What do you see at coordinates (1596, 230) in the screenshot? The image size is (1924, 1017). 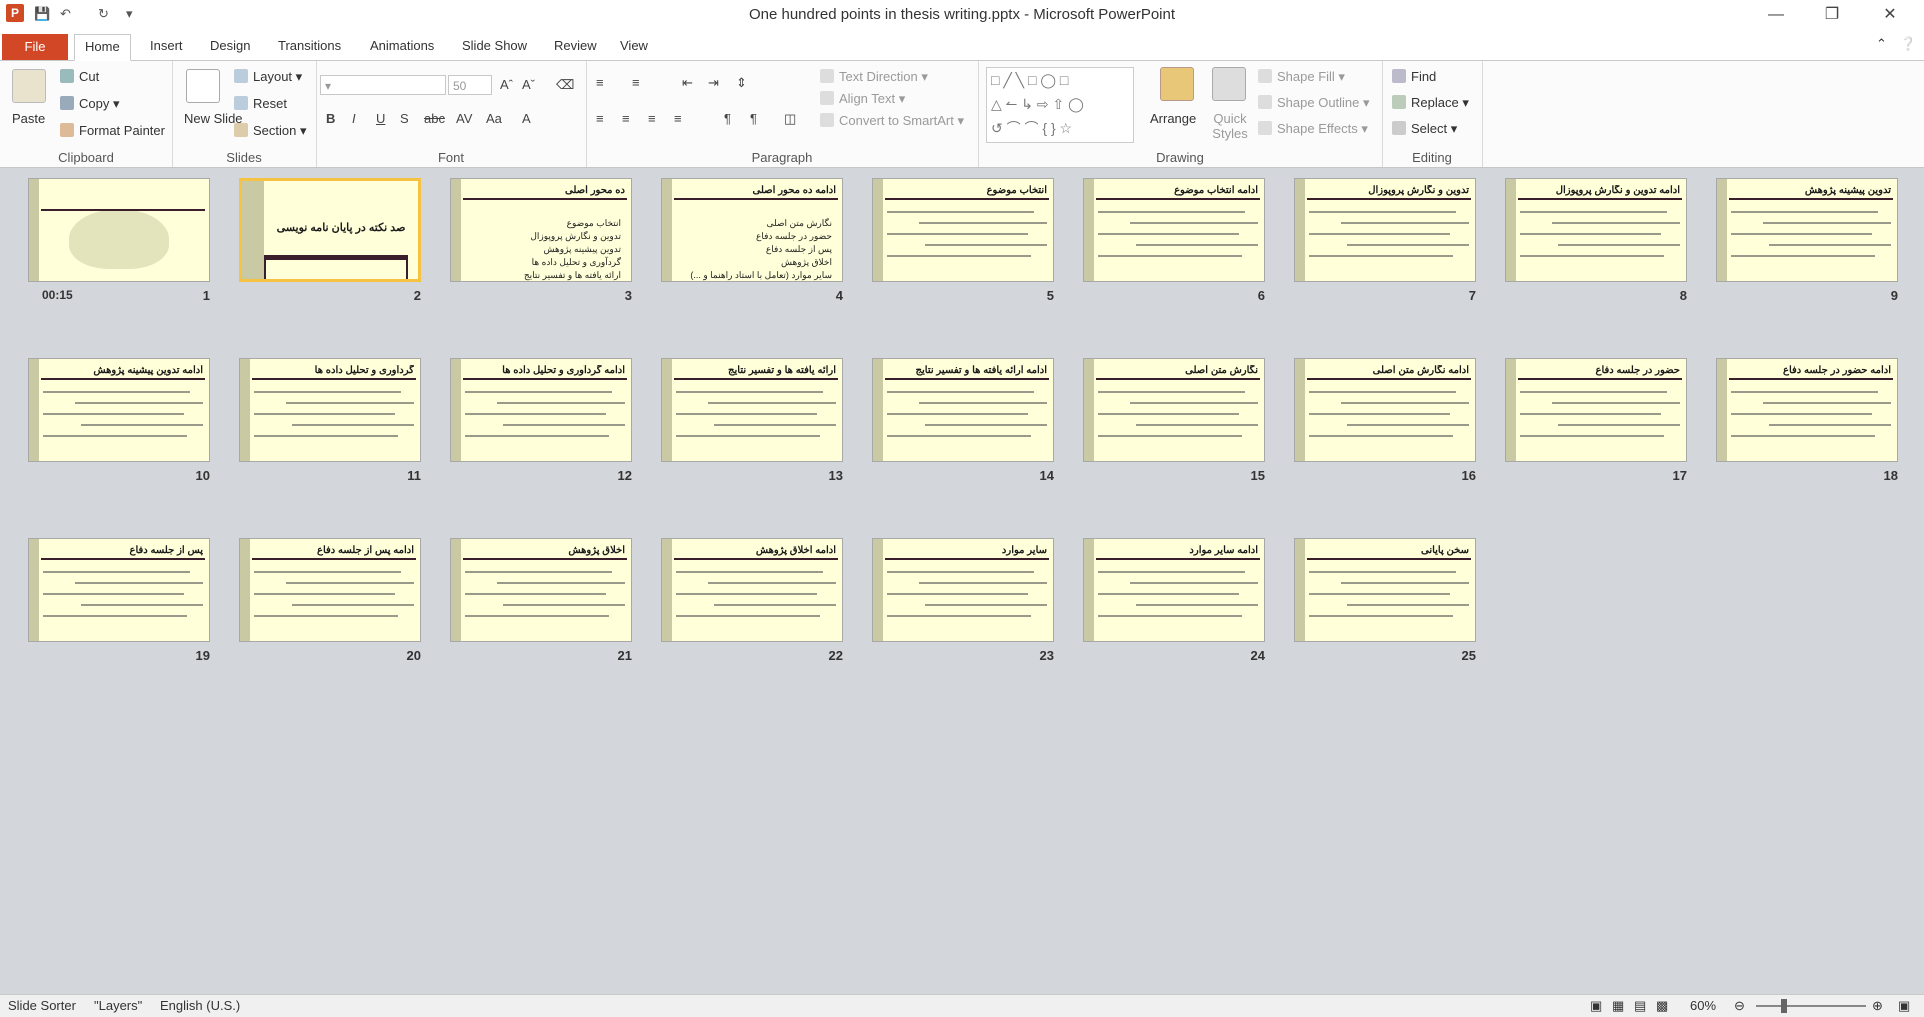 I see `slide-thumbnail: ادامه تدوین و نگارش پروپوزال` at bounding box center [1596, 230].